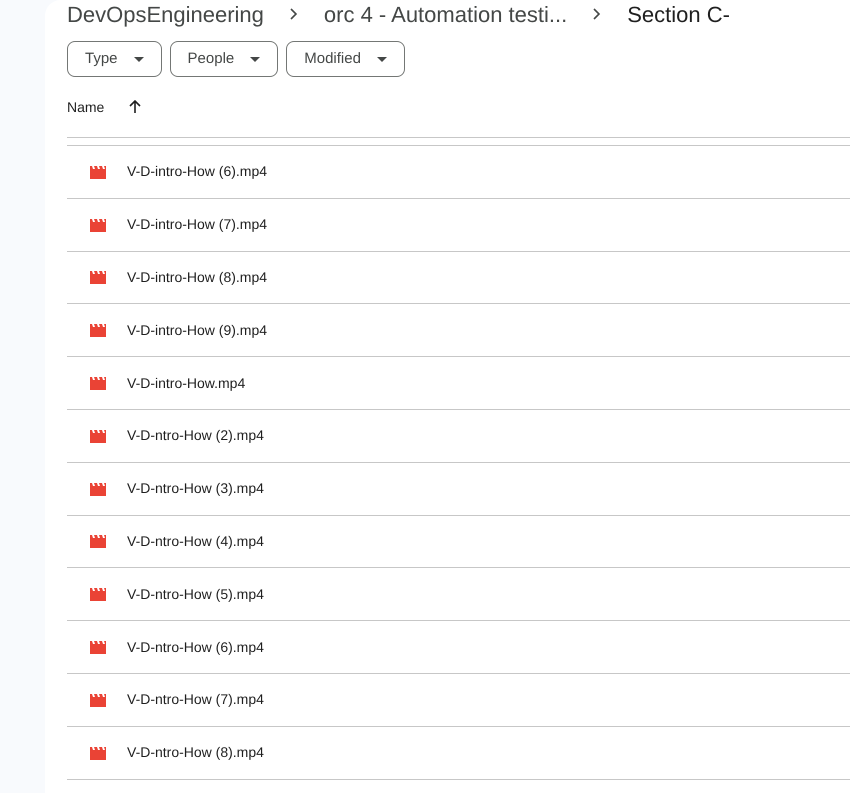 The width and height of the screenshot is (850, 793). What do you see at coordinates (186, 383) in the screenshot?
I see `file-name: V-D-intro-How.mp4` at bounding box center [186, 383].